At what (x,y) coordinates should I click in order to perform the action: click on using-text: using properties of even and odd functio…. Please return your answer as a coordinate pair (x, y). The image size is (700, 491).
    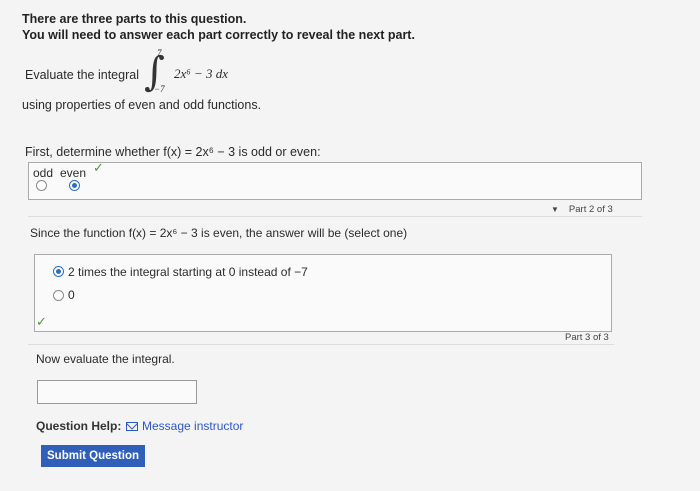
    Looking at the image, I should click on (142, 105).